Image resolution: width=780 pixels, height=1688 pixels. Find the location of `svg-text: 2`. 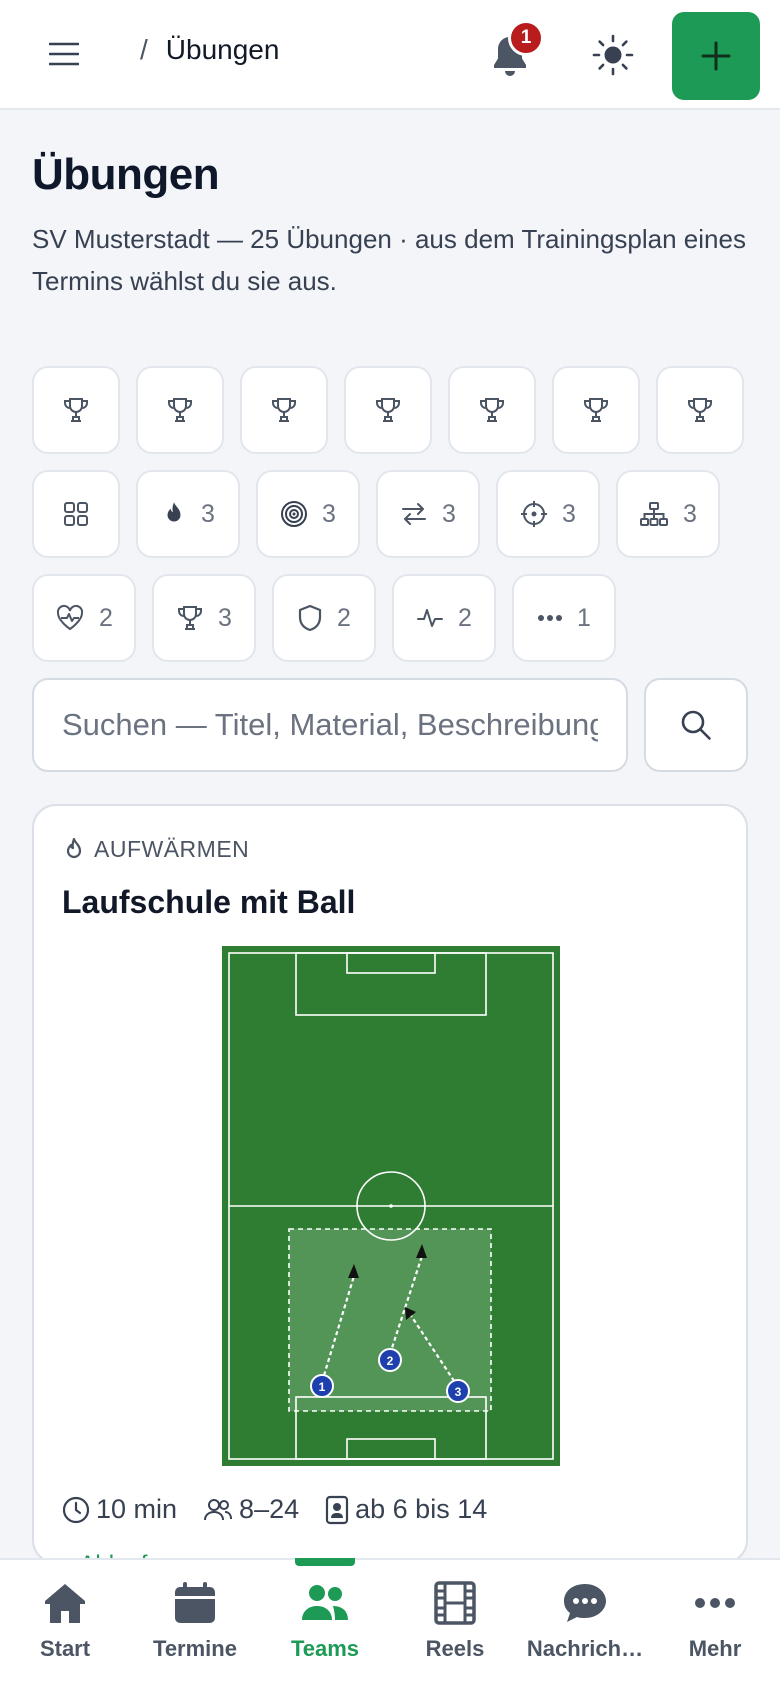

svg-text: 2 is located at coordinates (390, 1361).